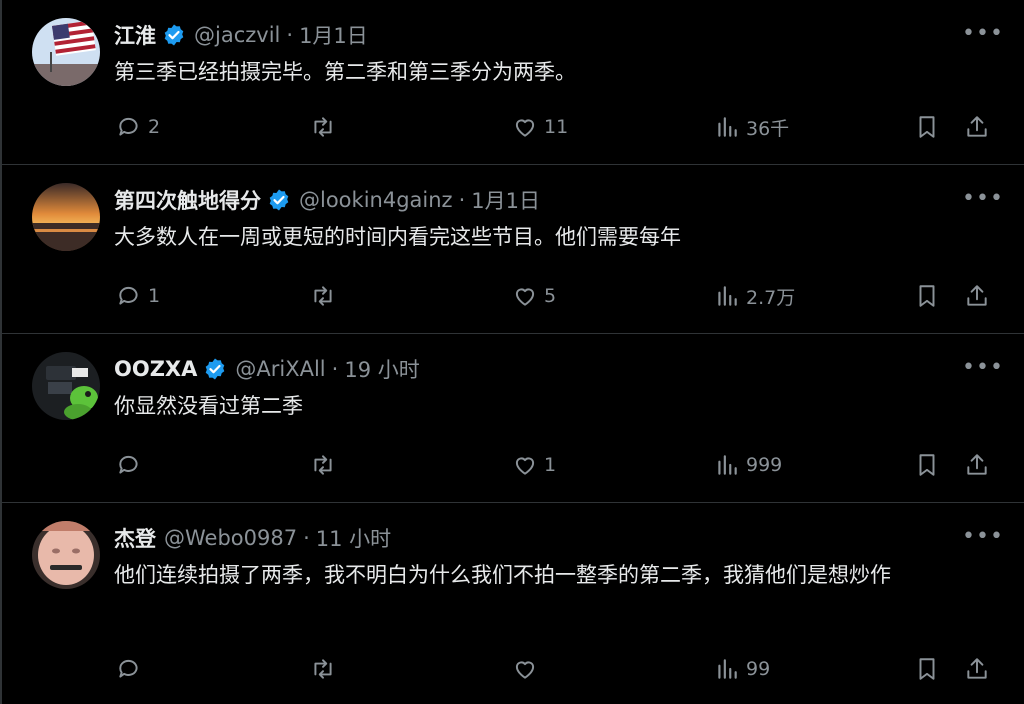 The height and width of the screenshot is (704, 1024). I want to click on view-count: 2.7万, so click(771, 297).